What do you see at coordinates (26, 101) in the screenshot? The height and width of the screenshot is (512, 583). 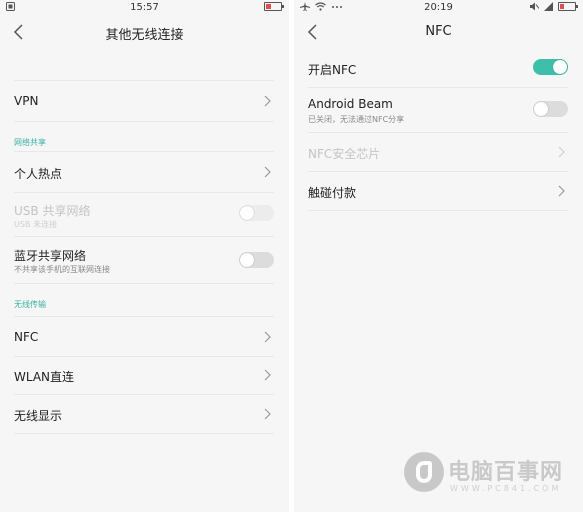 I see `vpn-label: VPN` at bounding box center [26, 101].